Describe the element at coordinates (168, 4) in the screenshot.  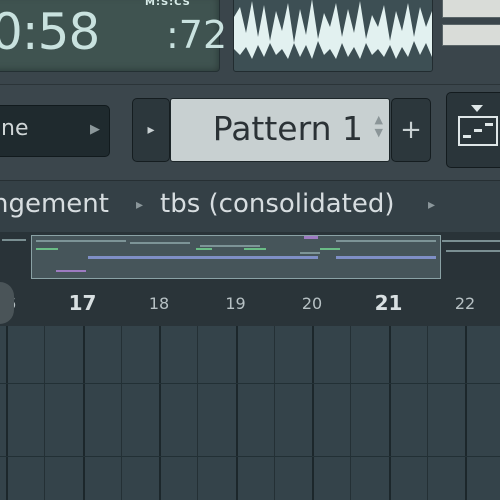
I see `time-format-label: M:S:CS` at that location.